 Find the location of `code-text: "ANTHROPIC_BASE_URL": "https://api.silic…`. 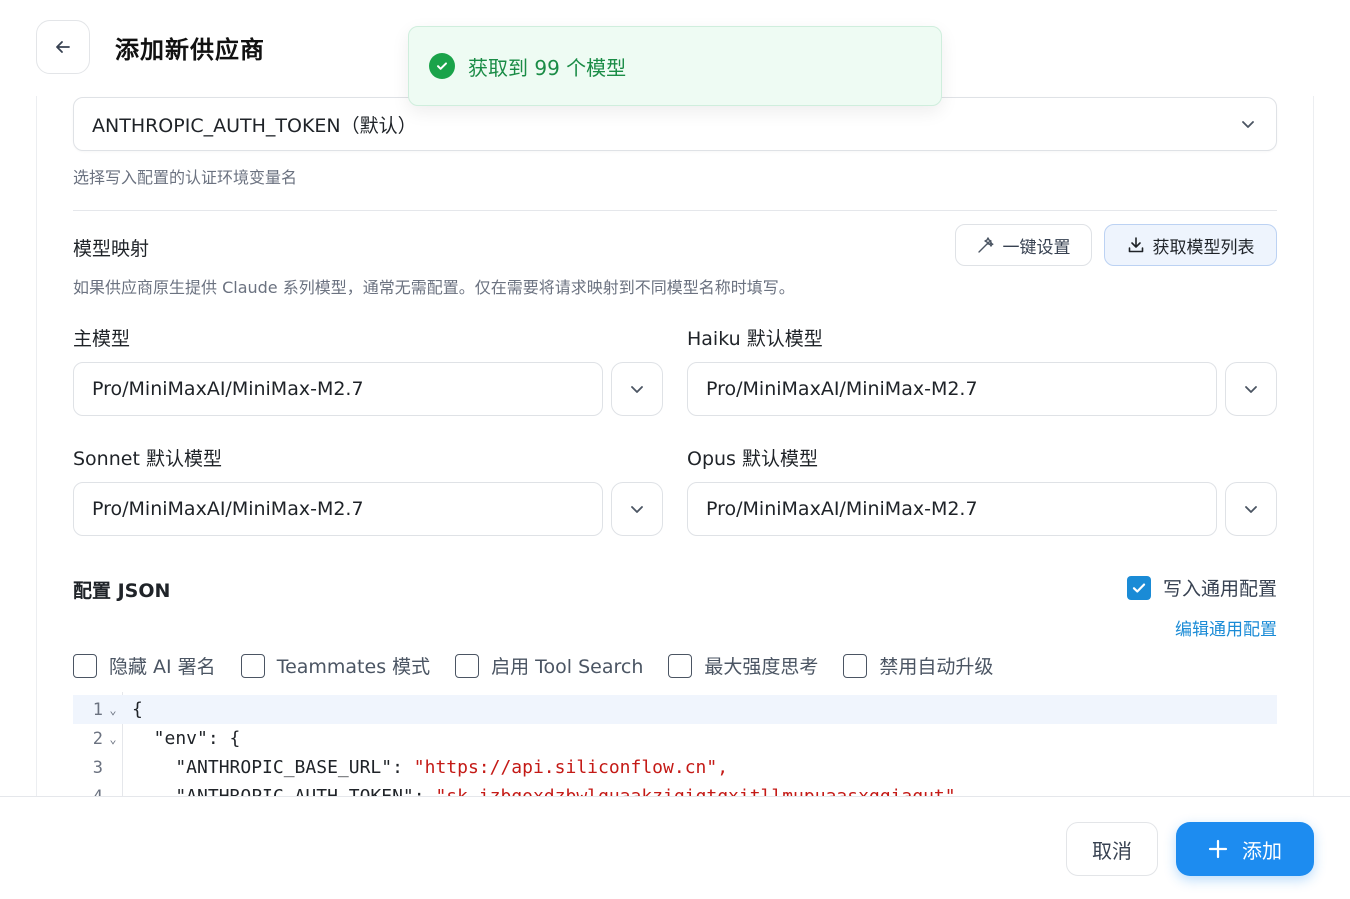

code-text: "ANTHROPIC_BASE_URL": "https://api.silic… is located at coordinates (430, 767).